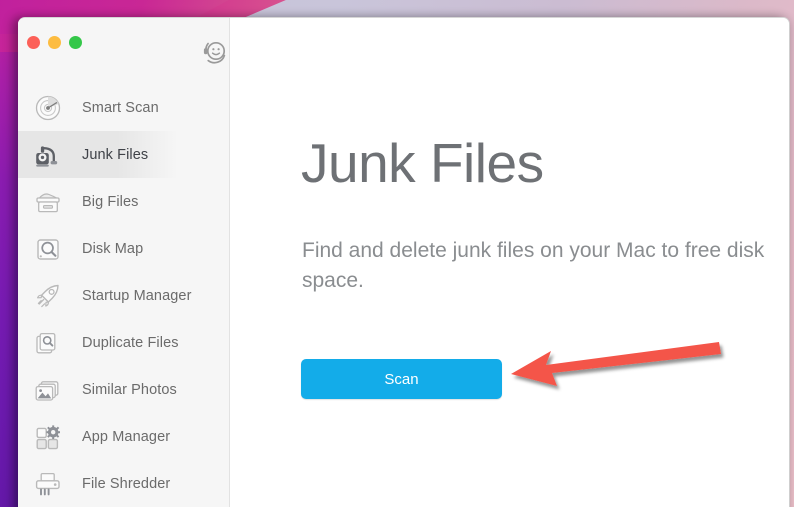 Image resolution: width=794 pixels, height=507 pixels. What do you see at coordinates (401, 379) in the screenshot?
I see `scan-button: Scan` at bounding box center [401, 379].